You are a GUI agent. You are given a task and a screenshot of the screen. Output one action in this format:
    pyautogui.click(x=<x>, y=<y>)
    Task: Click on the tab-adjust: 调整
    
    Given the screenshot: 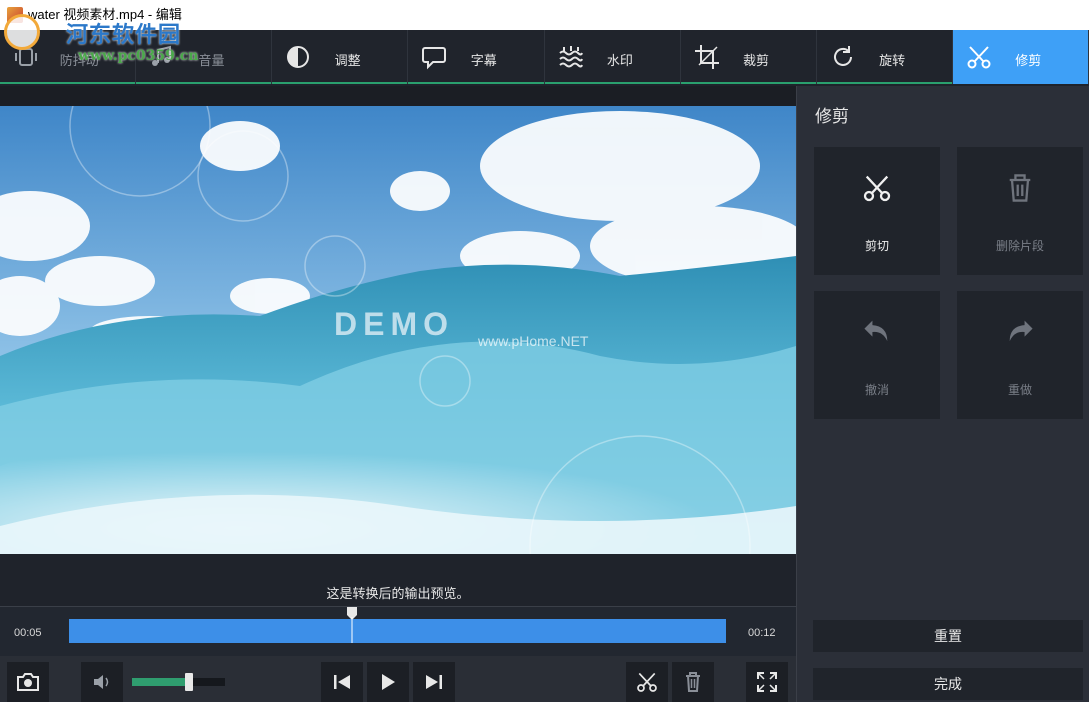 What is the action you would take?
    pyautogui.click(x=340, y=57)
    